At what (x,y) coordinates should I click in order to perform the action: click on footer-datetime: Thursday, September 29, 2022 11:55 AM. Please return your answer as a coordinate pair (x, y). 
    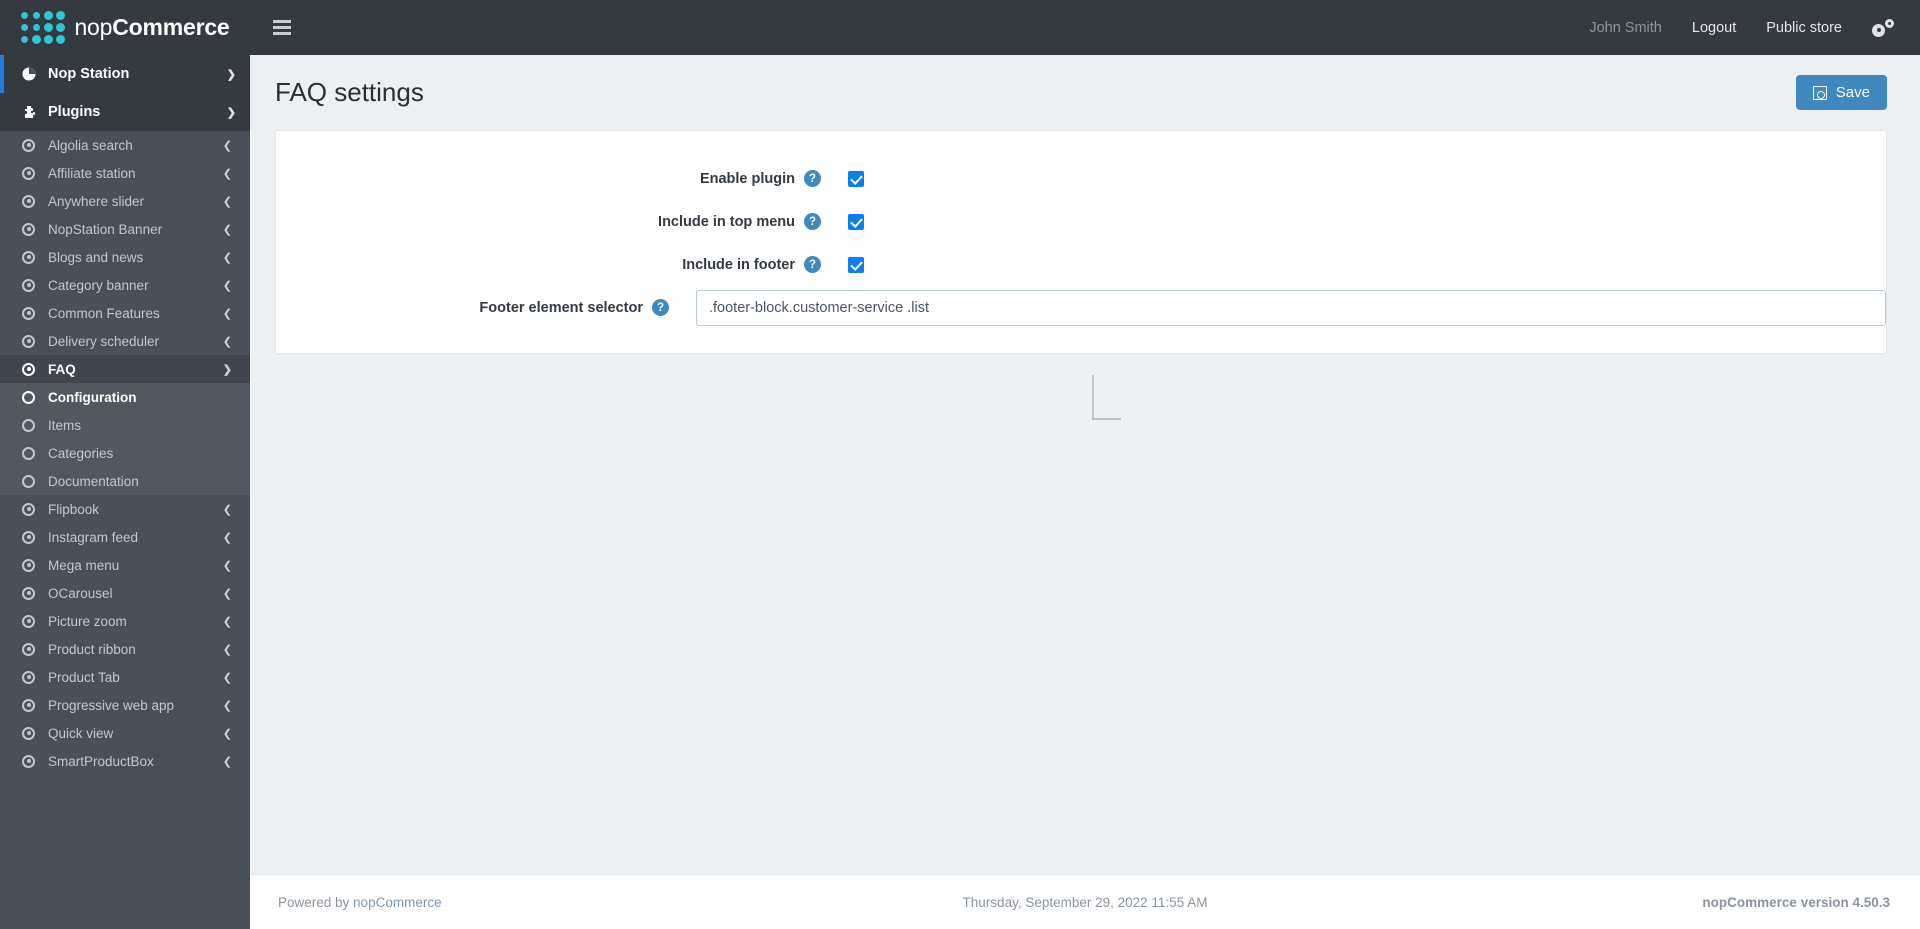
    Looking at the image, I should click on (1085, 902).